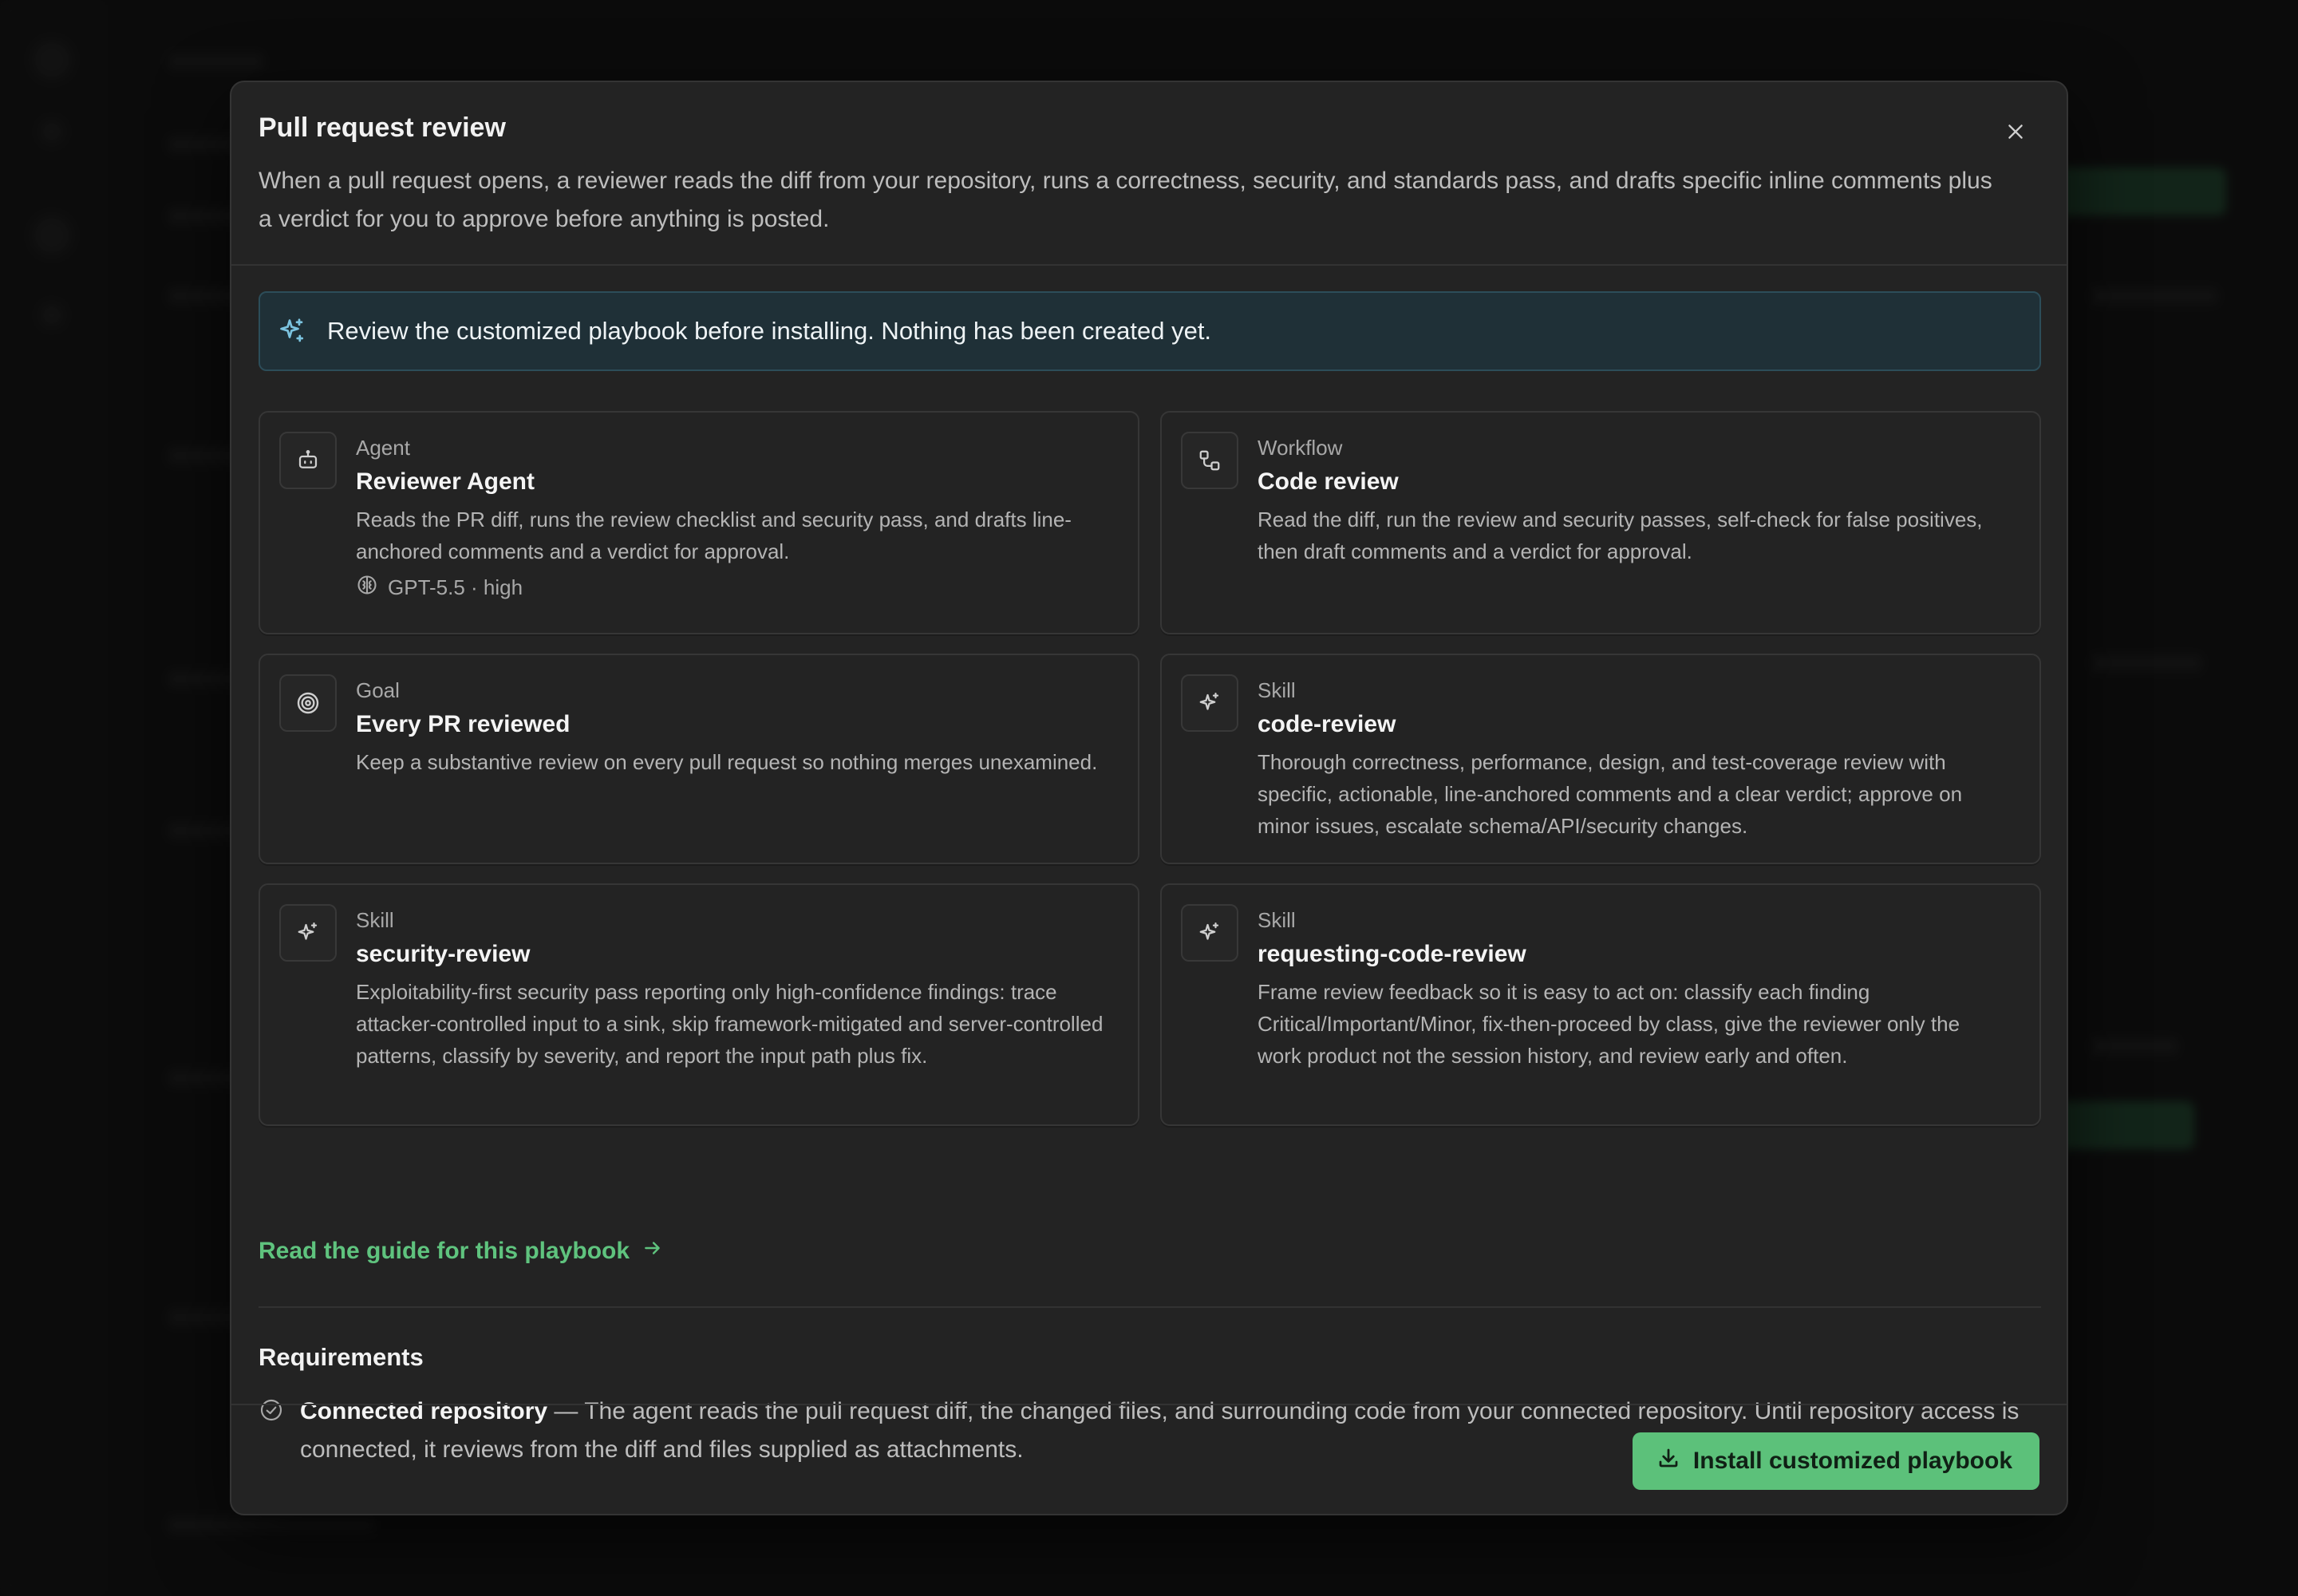 The image size is (2298, 1596). What do you see at coordinates (445, 481) in the screenshot?
I see `component-name: Reviewer Agent` at bounding box center [445, 481].